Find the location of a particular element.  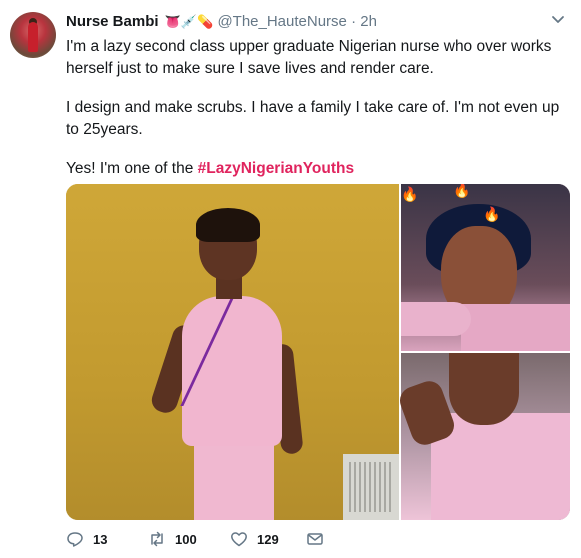

display-name: Nurse Bambi is located at coordinates (112, 21).